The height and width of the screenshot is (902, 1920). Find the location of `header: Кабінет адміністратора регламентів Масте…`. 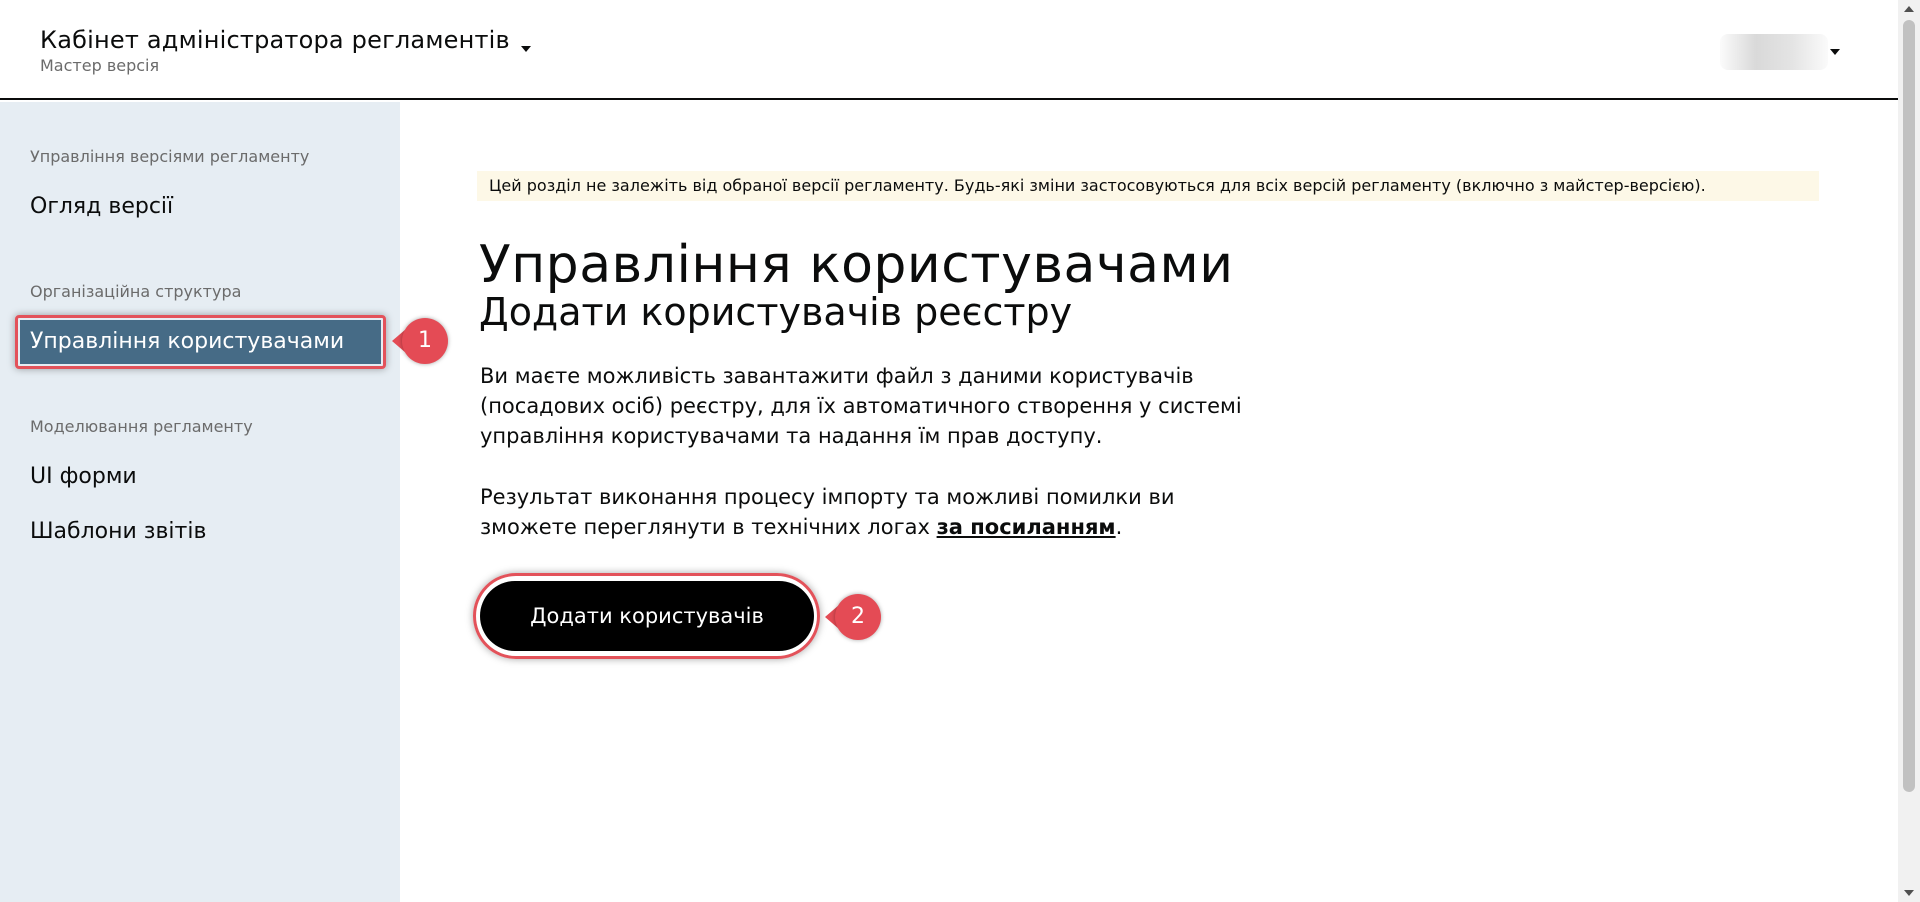

header: Кабінет адміністратора регламентів Масте… is located at coordinates (949, 50).